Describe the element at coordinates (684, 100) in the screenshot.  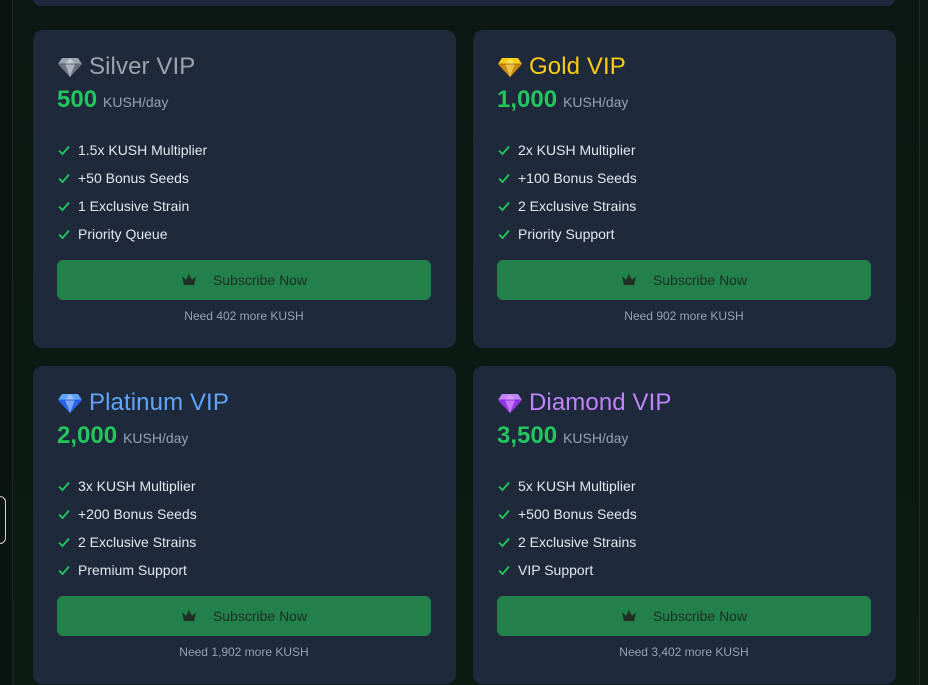
I see `price-row: 1,000 KUSH/day` at that location.